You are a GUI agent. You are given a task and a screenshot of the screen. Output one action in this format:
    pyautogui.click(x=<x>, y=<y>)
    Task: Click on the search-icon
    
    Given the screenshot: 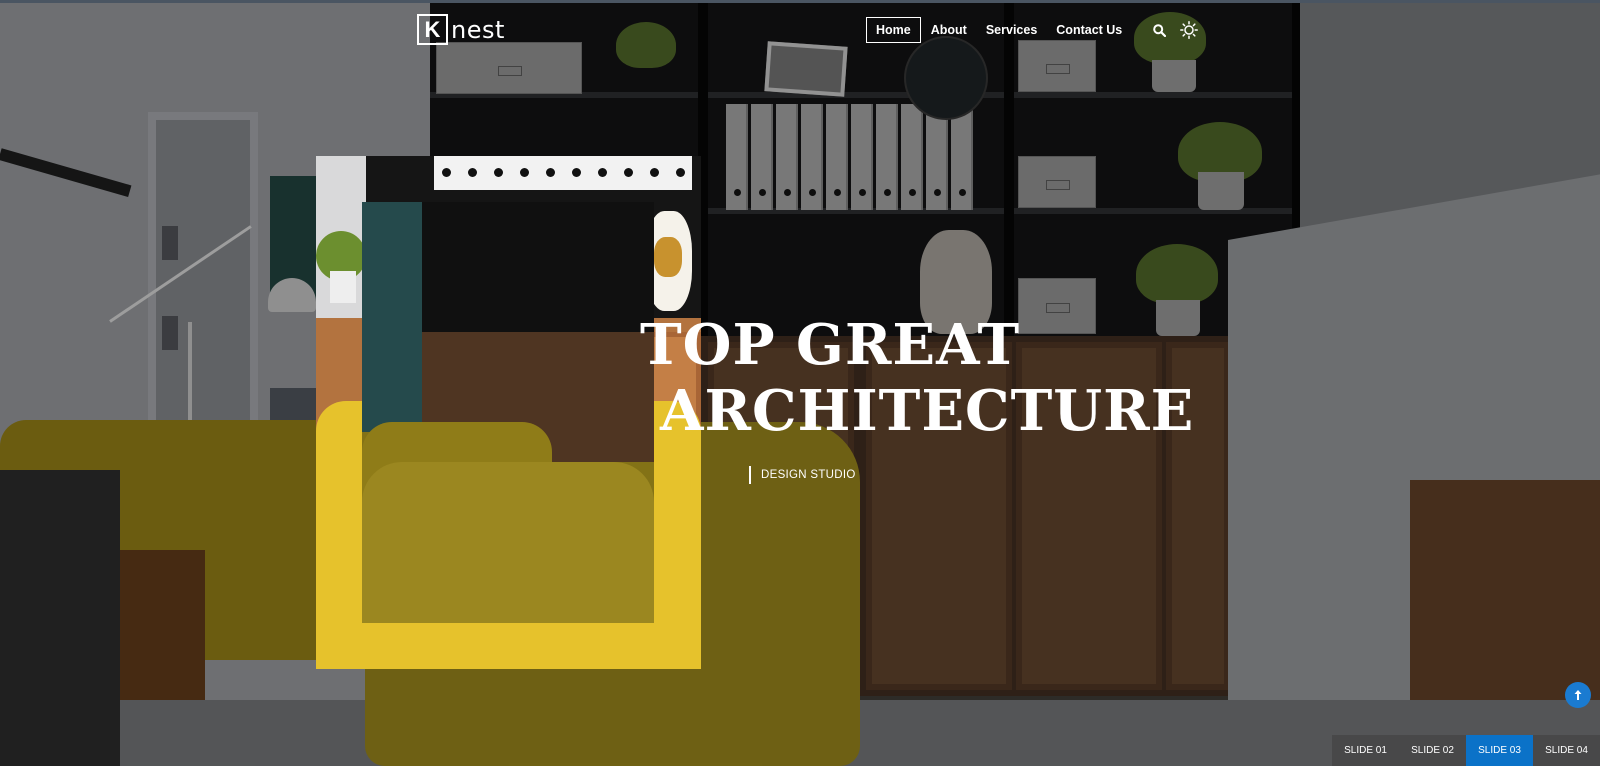 What is the action you would take?
    pyautogui.click(x=1159, y=30)
    